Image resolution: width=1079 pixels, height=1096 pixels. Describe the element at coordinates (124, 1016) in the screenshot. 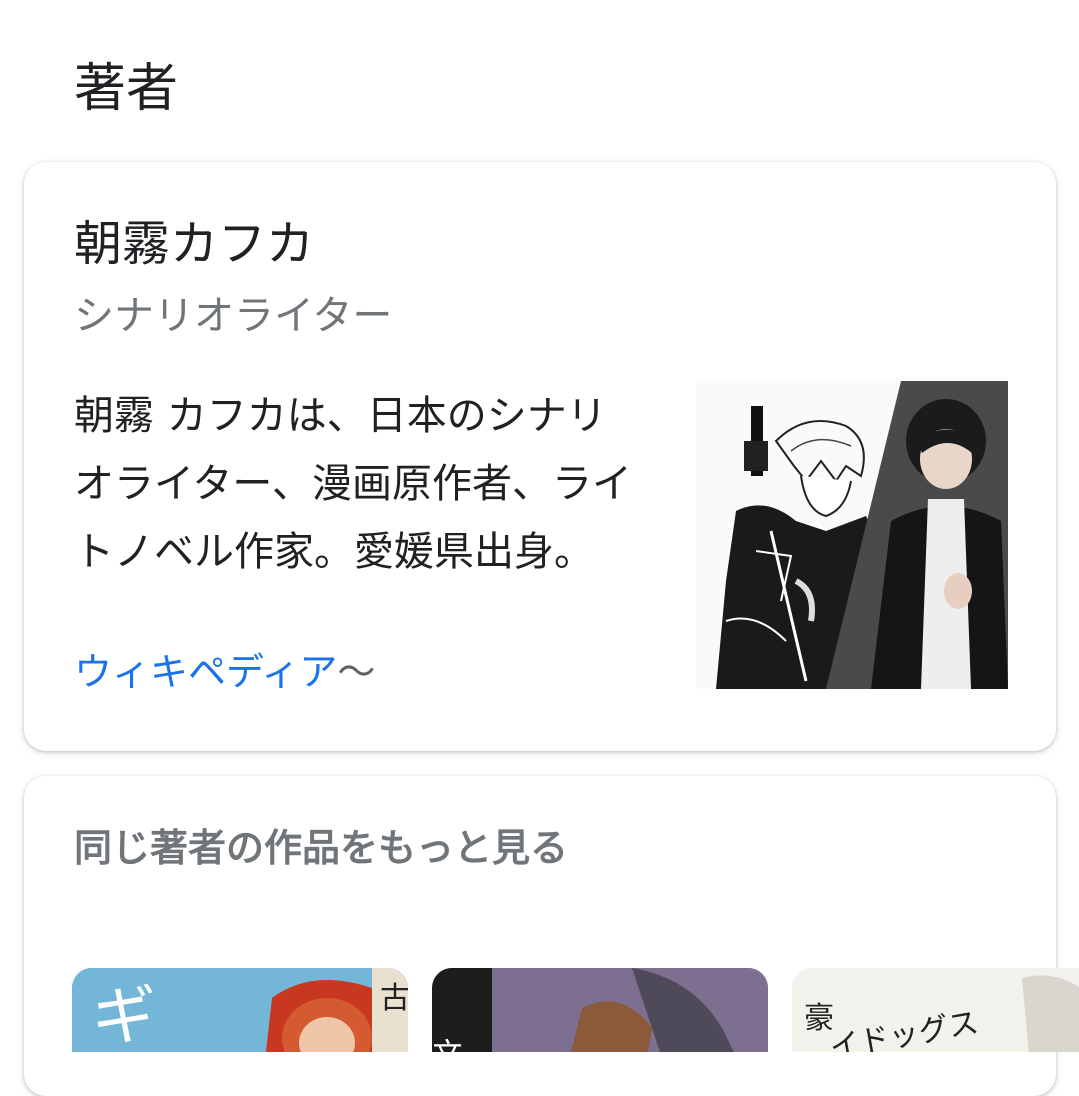

I see `book-cover-title: ギ` at that location.